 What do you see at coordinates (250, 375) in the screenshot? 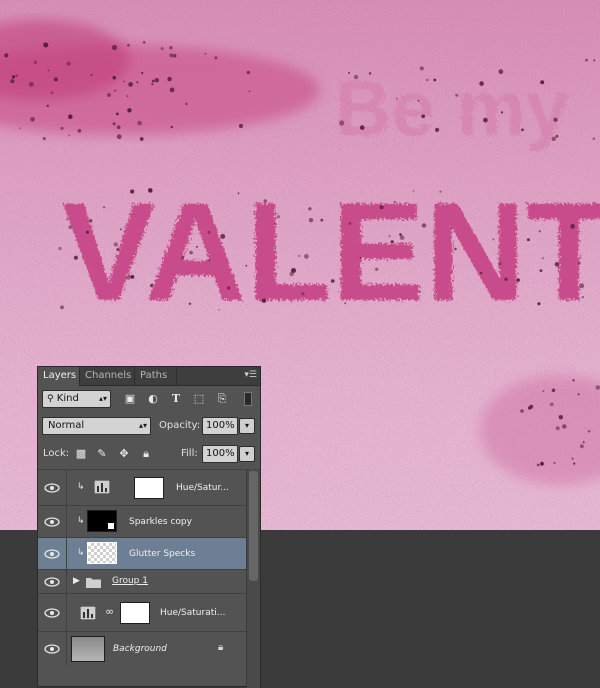
I see `panel-menu-icon: ▾☰` at bounding box center [250, 375].